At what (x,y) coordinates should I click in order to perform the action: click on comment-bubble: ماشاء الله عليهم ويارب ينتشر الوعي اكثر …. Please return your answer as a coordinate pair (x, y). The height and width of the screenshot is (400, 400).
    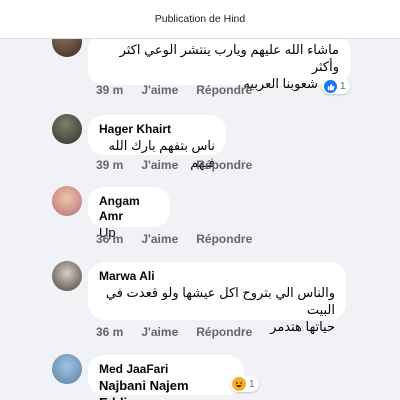
    Looking at the image, I should click on (219, 65).